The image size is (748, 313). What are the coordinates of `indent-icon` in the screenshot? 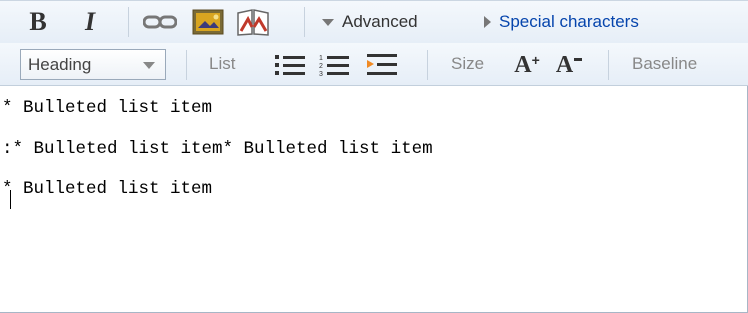 It's located at (382, 64).